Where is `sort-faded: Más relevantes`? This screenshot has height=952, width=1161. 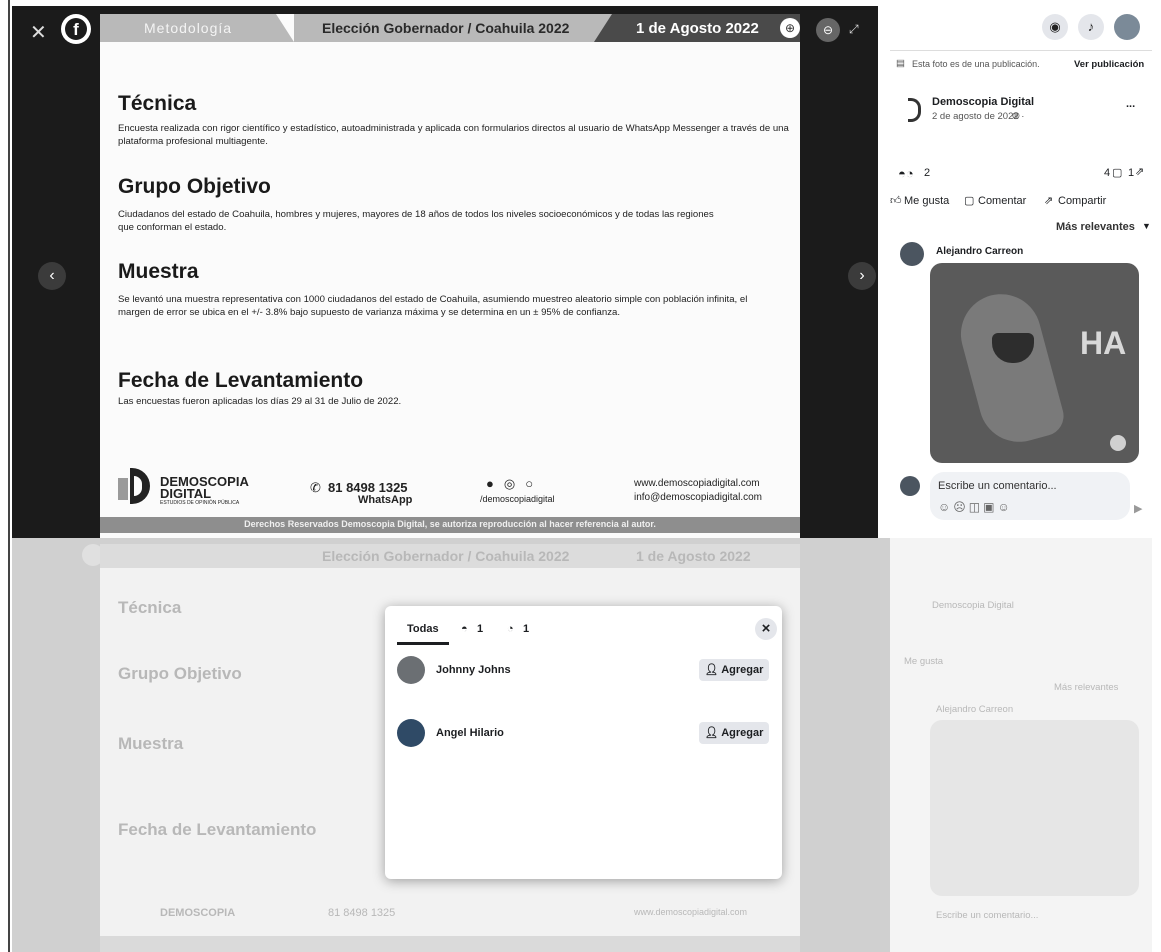
sort-faded: Más relevantes is located at coordinates (1086, 687).